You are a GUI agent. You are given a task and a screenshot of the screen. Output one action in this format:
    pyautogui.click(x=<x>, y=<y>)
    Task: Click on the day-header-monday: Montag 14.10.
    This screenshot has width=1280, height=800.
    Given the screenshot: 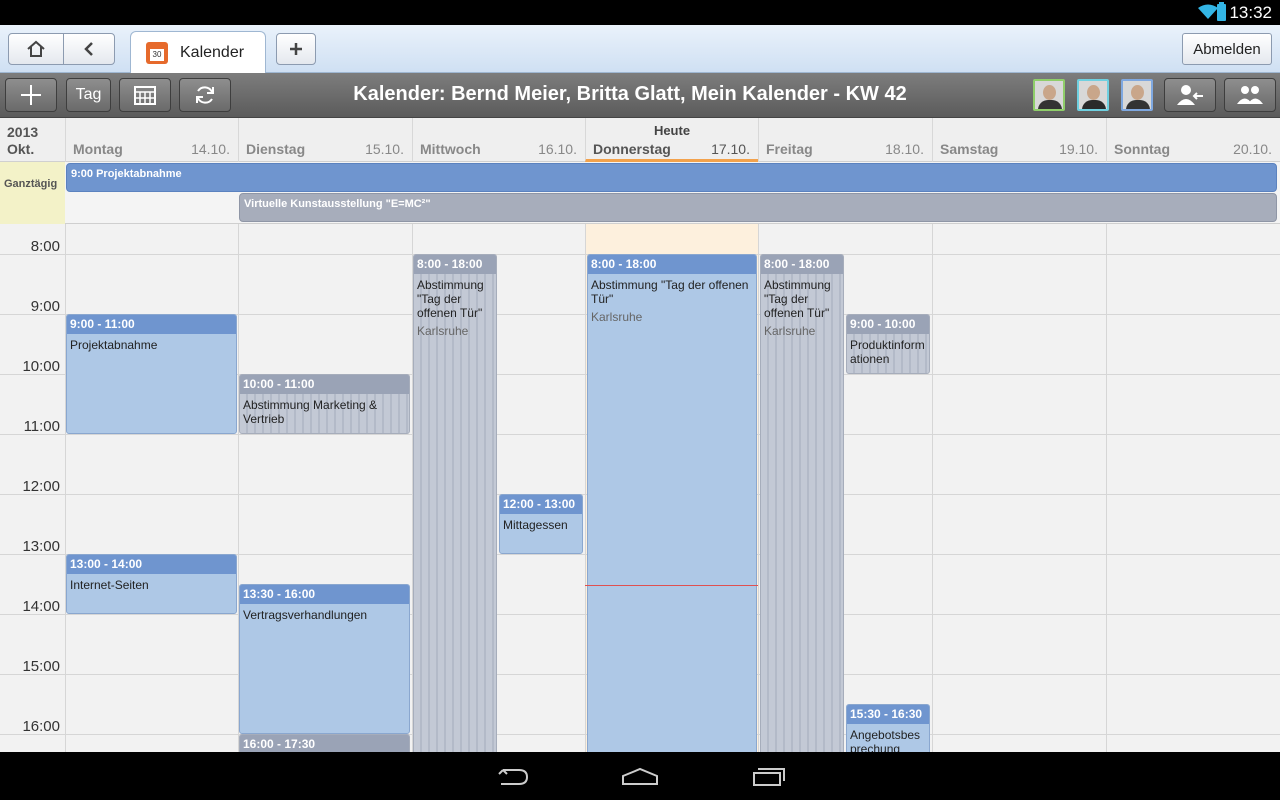 What is the action you would take?
    pyautogui.click(x=151, y=140)
    